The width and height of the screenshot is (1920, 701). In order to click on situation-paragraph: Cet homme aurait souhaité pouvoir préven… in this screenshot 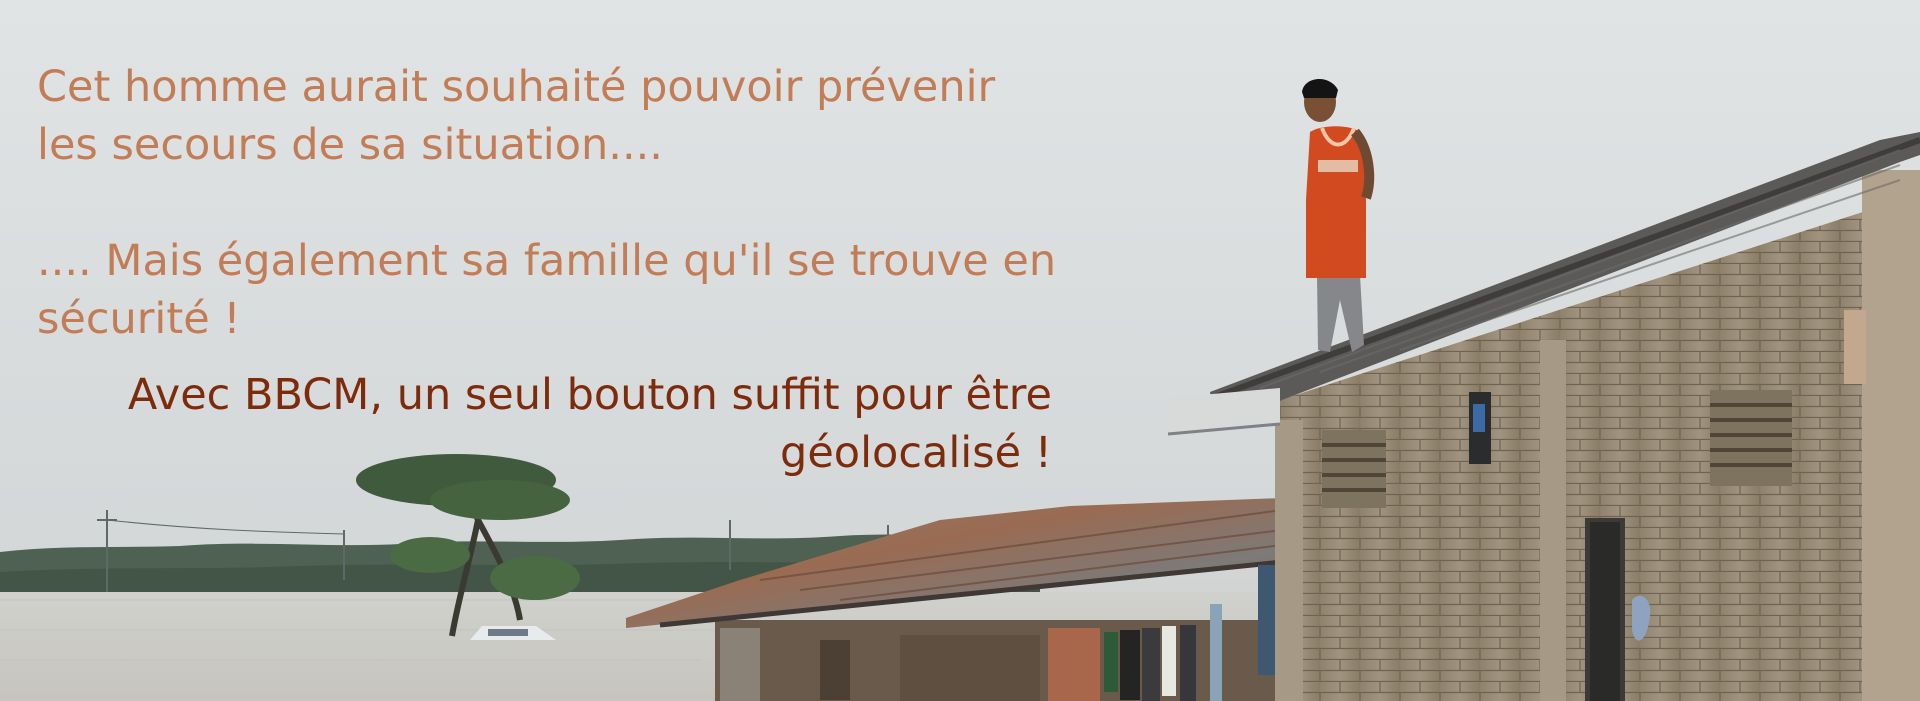, I will do `click(516, 116)`.